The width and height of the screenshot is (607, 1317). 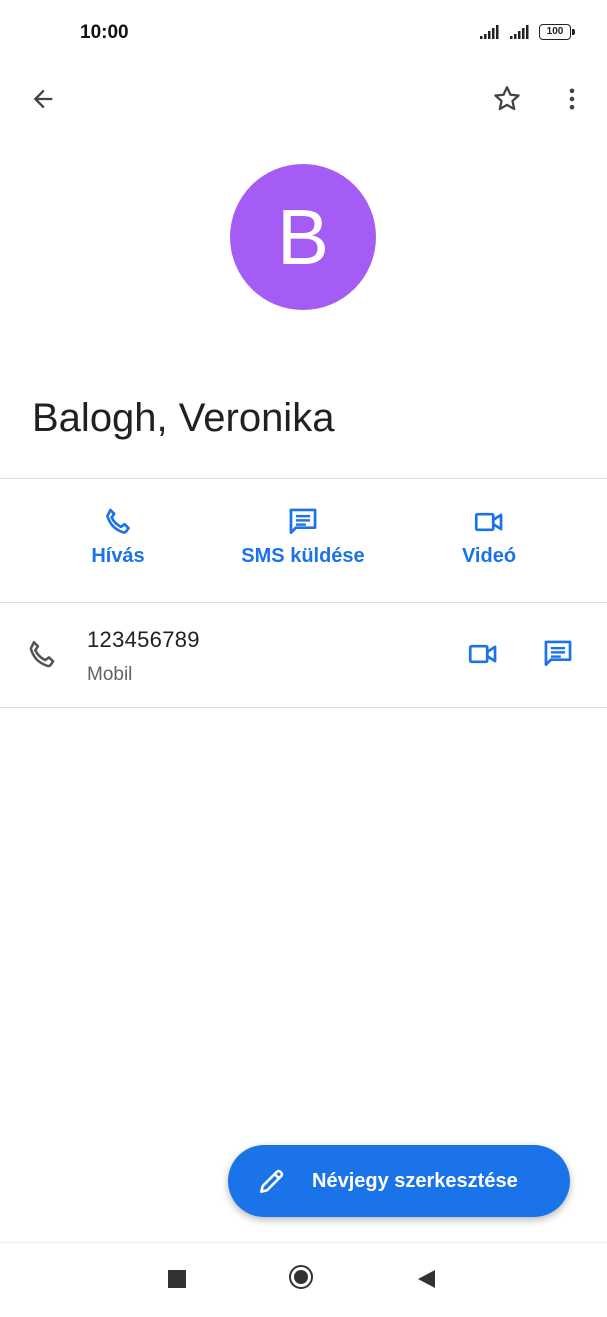 I want to click on edit-contact-fab: Névjegy szerkesztése, so click(x=399, y=1181).